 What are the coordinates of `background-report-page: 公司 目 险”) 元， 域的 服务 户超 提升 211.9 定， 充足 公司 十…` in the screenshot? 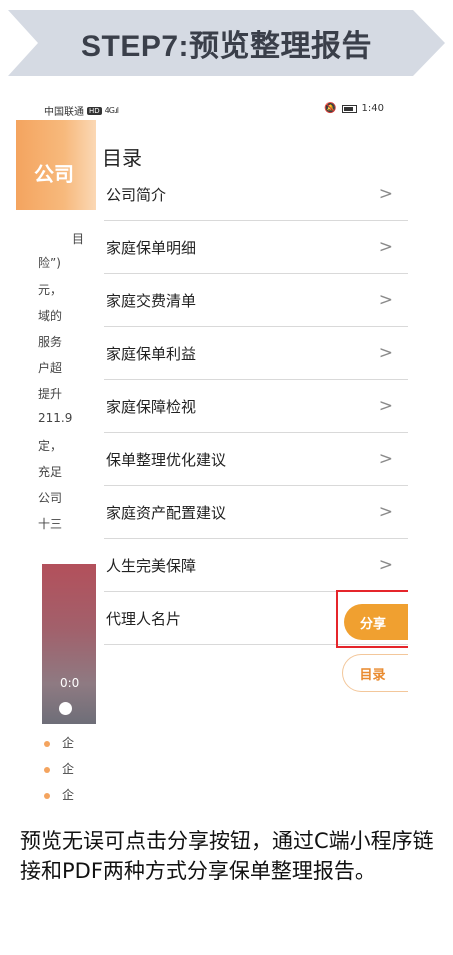 It's located at (56, 461).